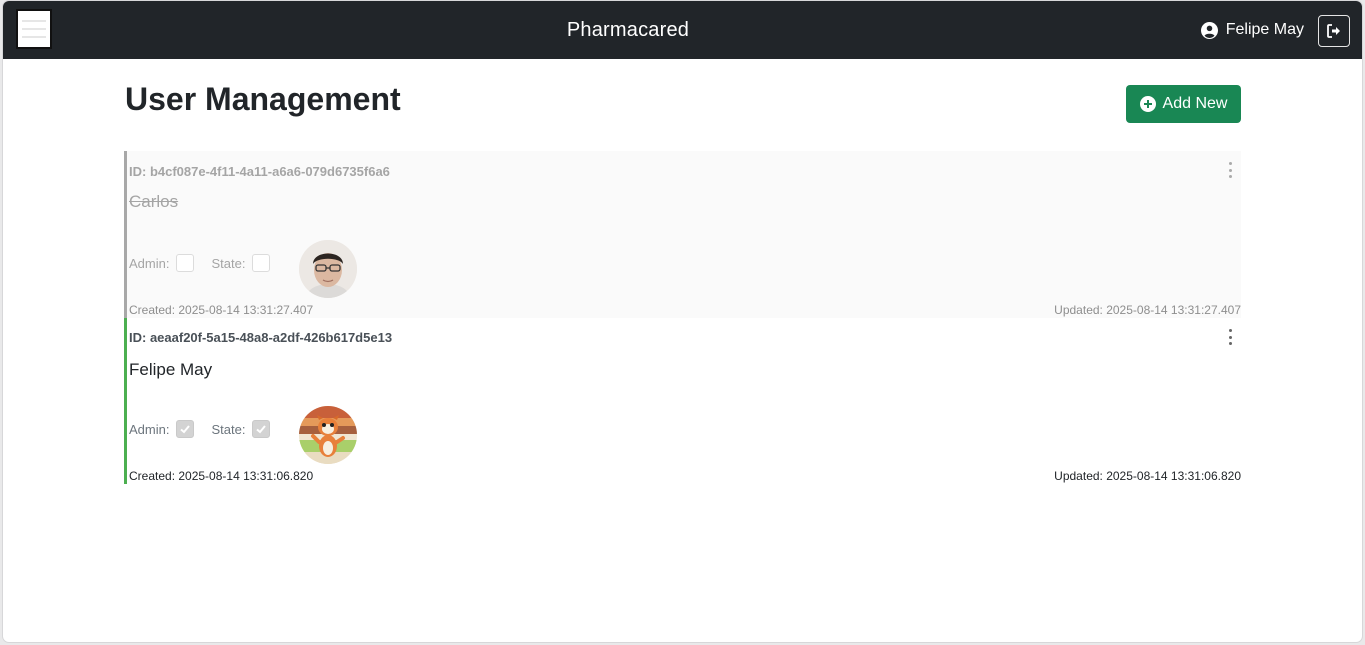  Describe the element at coordinates (263, 99) in the screenshot. I see `page-title: User Management` at that location.